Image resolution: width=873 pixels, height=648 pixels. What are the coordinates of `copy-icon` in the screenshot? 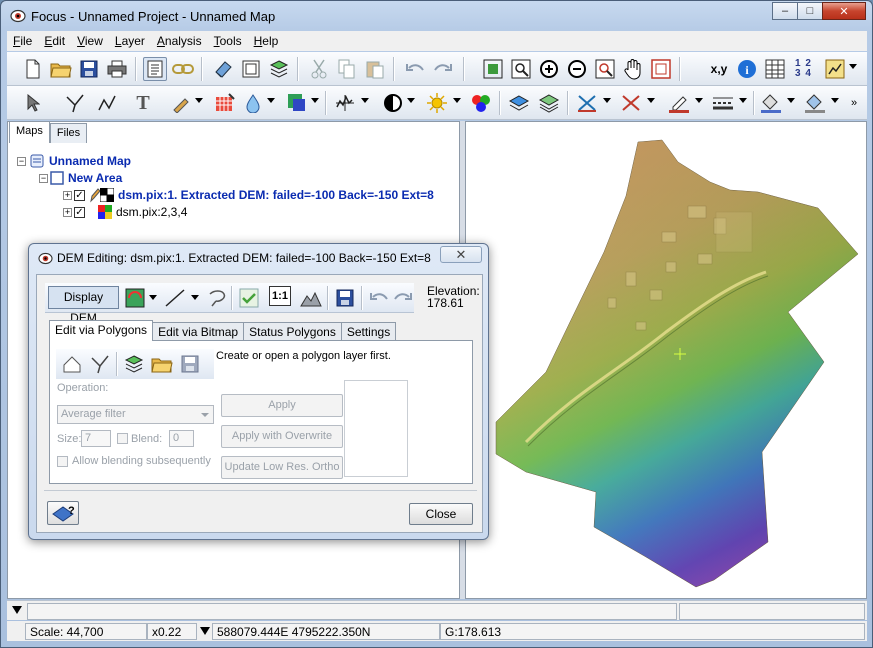 It's located at (347, 69).